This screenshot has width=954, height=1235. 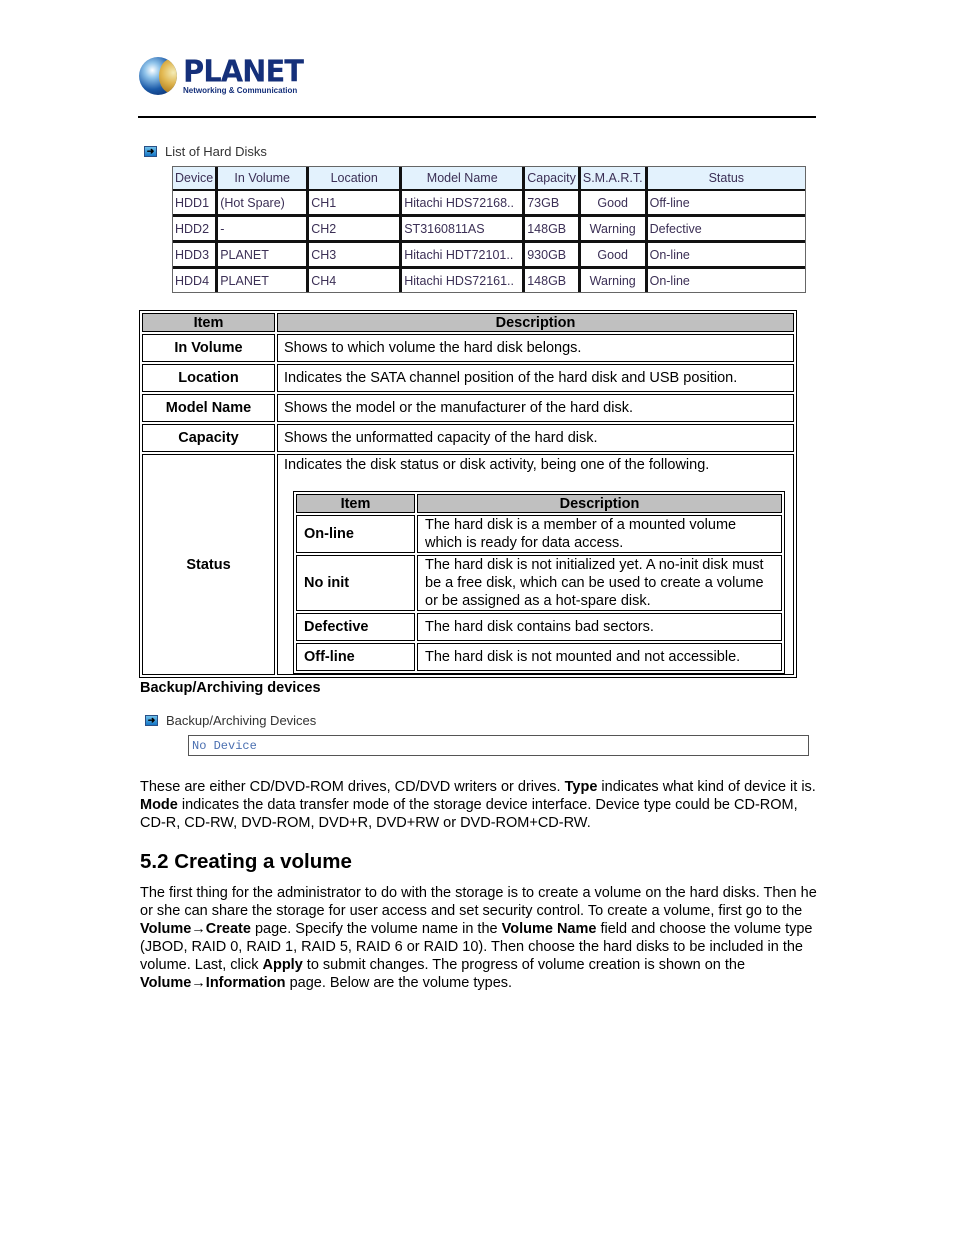 What do you see at coordinates (159, 805) in the screenshot?
I see `bold-term: Mode` at bounding box center [159, 805].